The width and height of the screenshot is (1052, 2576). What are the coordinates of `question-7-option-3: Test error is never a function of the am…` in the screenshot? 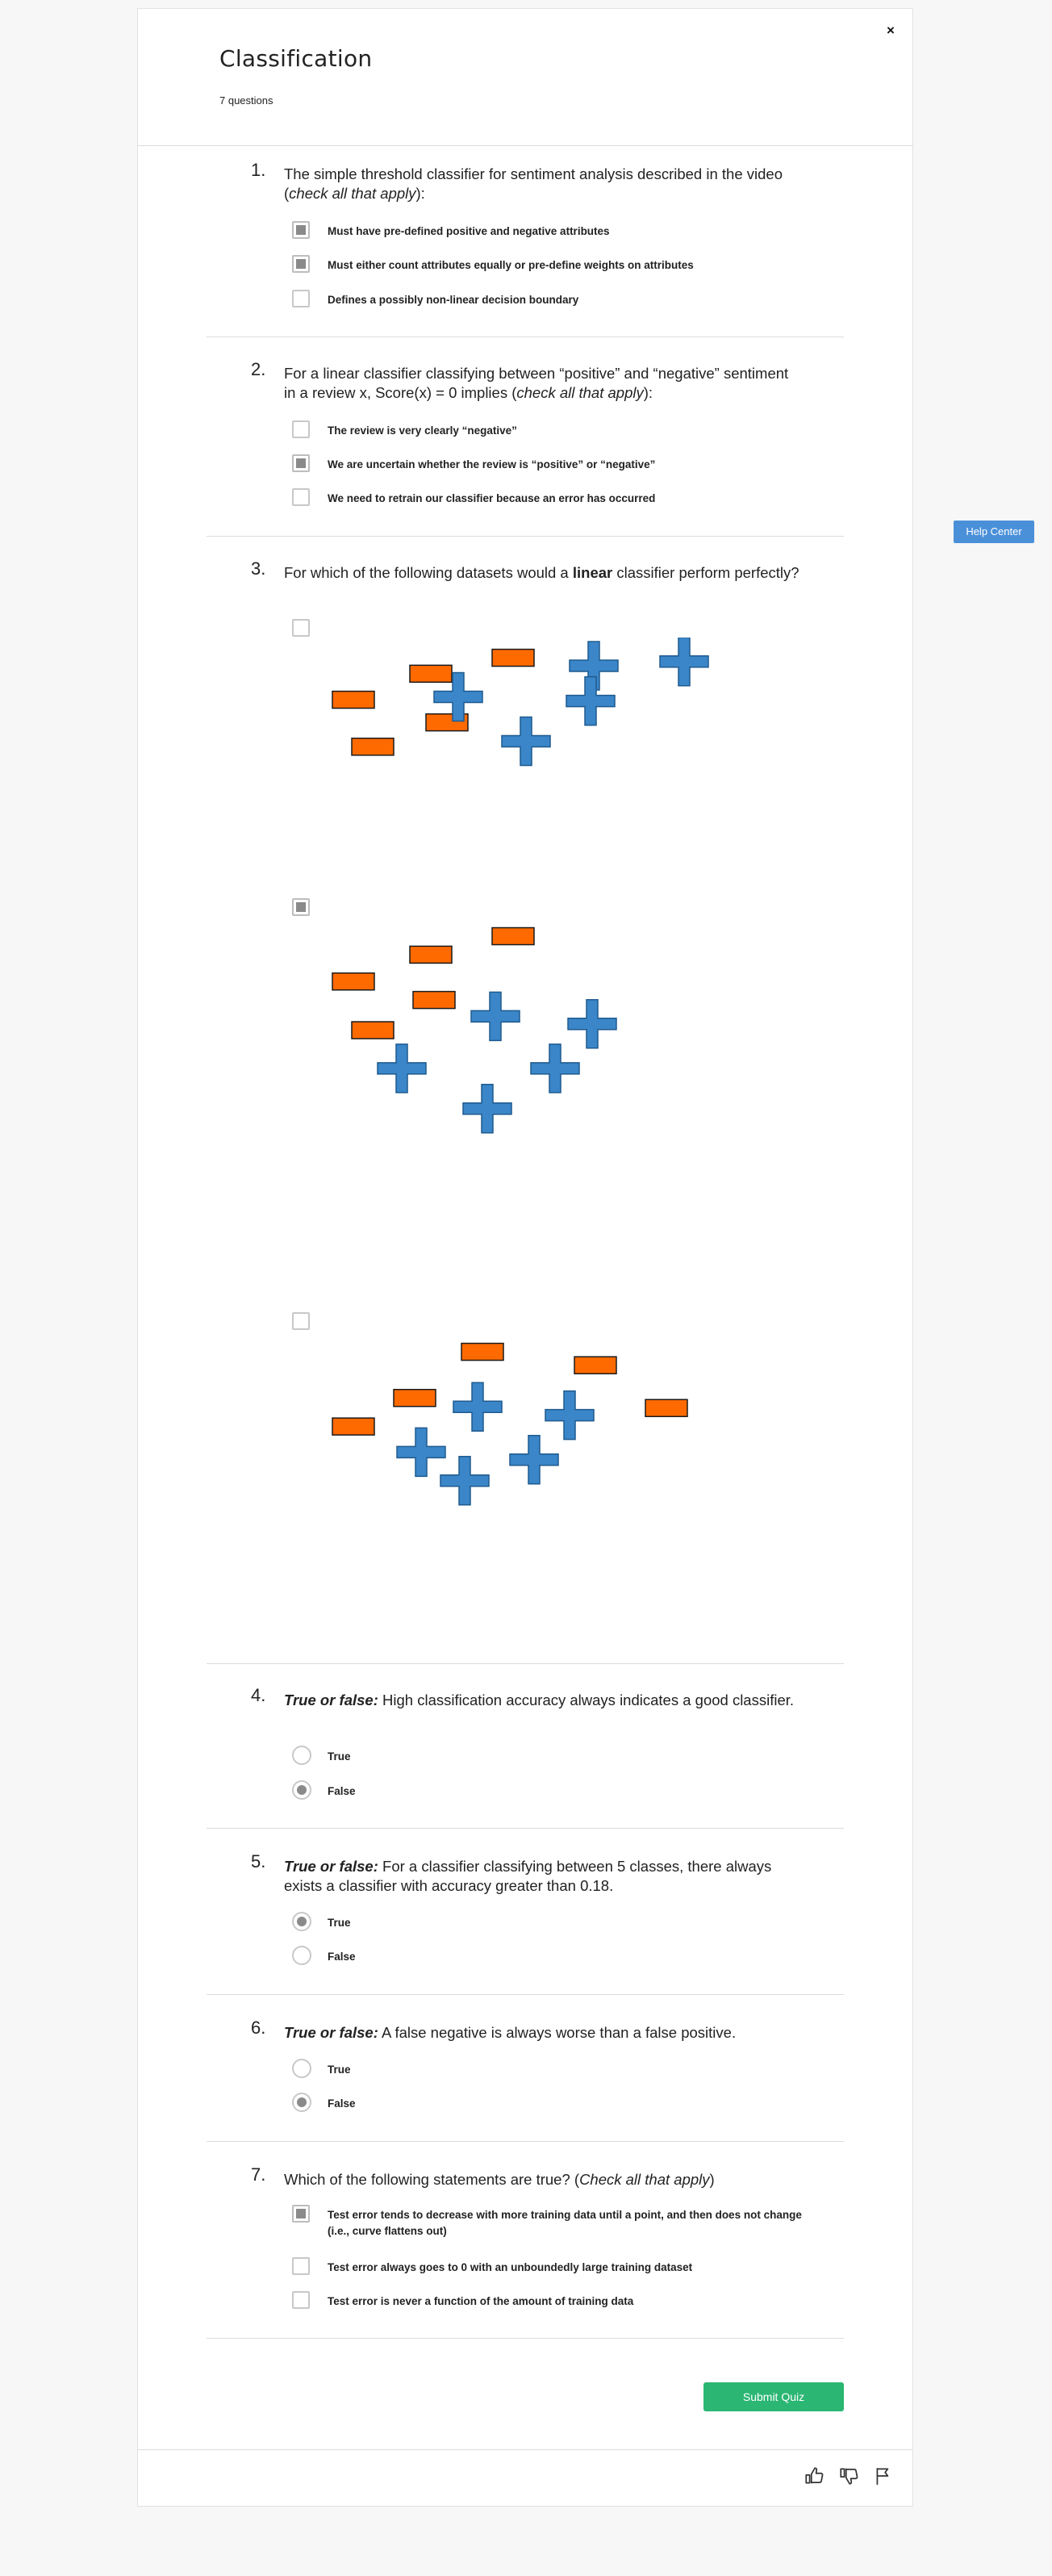 It's located at (550, 2301).